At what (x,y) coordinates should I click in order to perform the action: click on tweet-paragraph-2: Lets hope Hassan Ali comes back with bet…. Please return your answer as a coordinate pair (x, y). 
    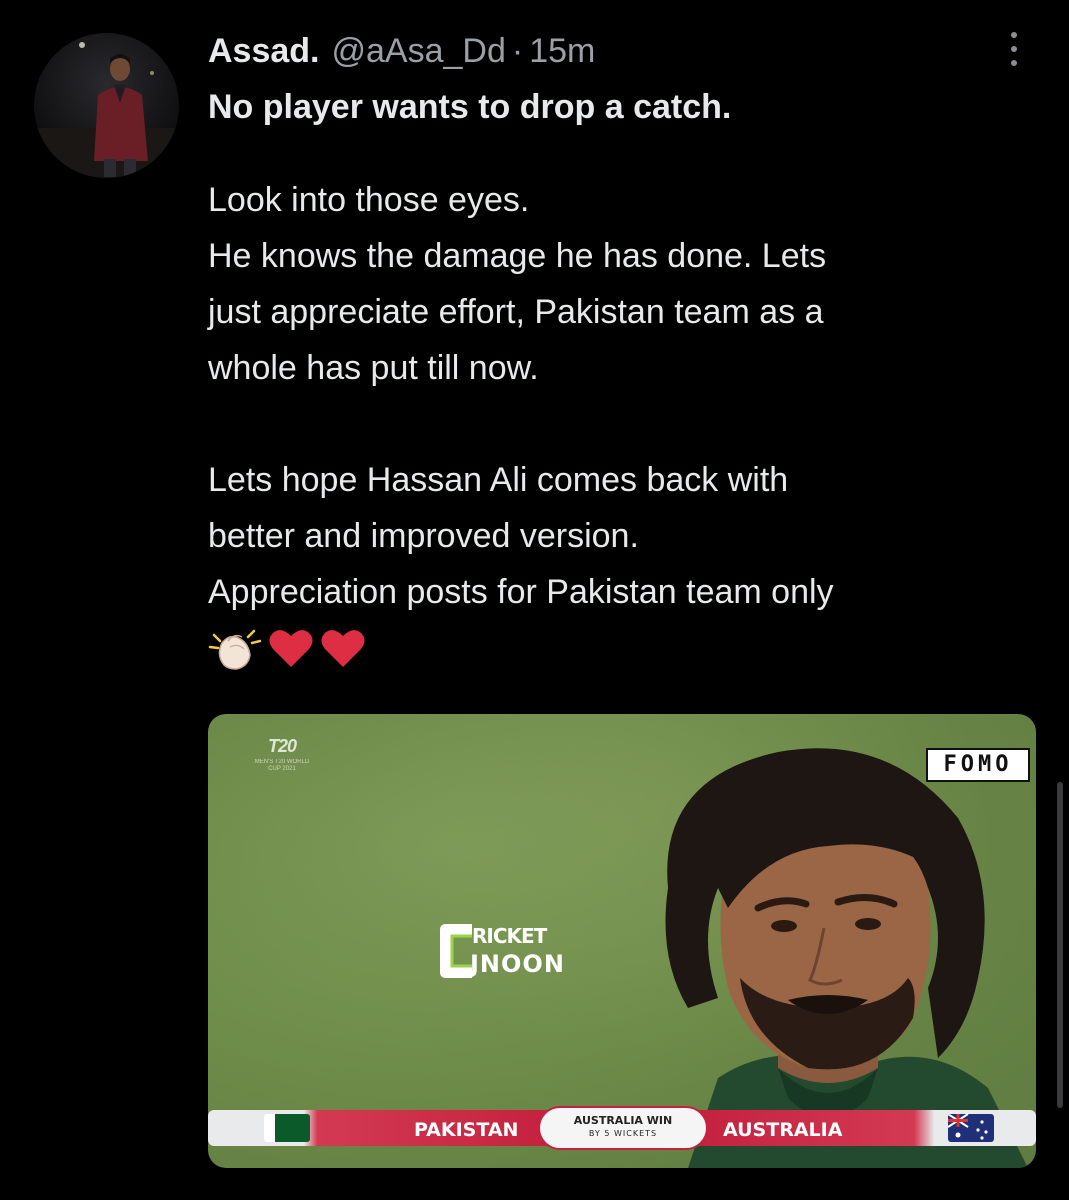
    Looking at the image, I should click on (608, 536).